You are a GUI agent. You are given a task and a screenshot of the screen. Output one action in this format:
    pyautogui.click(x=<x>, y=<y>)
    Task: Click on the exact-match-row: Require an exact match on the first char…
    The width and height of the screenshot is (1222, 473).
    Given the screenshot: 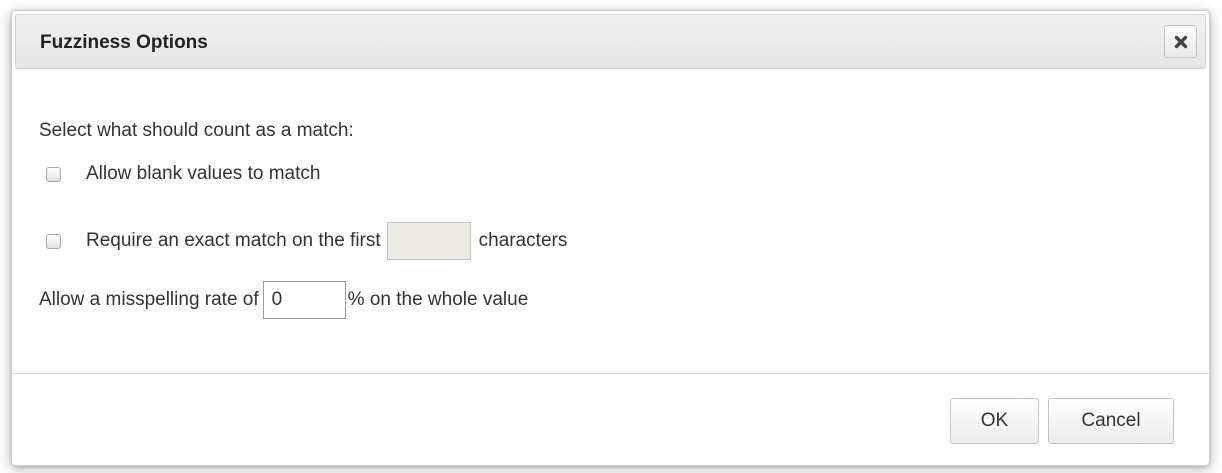 What is the action you would take?
    pyautogui.click(x=306, y=241)
    